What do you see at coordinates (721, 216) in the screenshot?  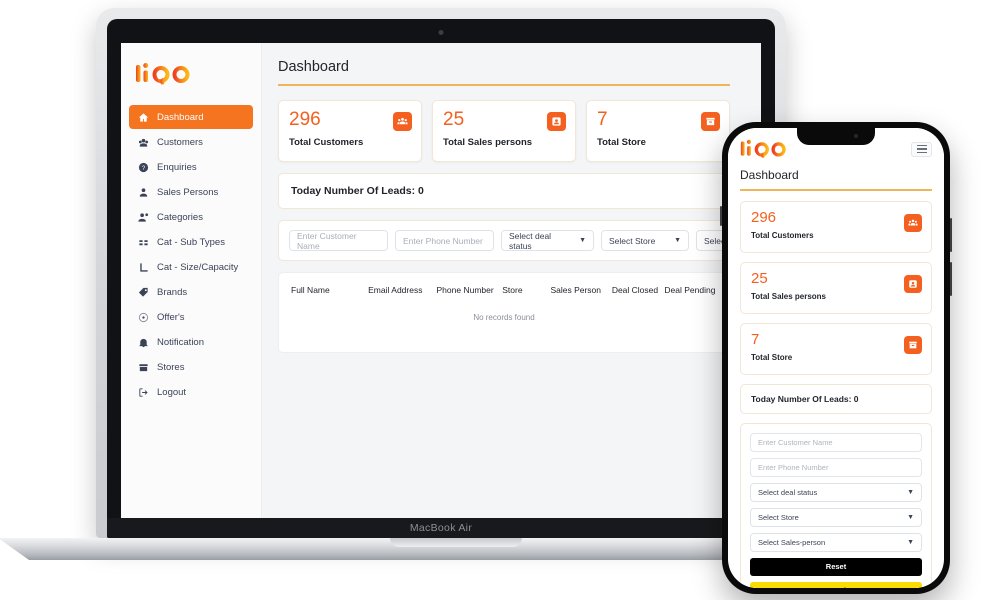 I see `phone-volume-button` at bounding box center [721, 216].